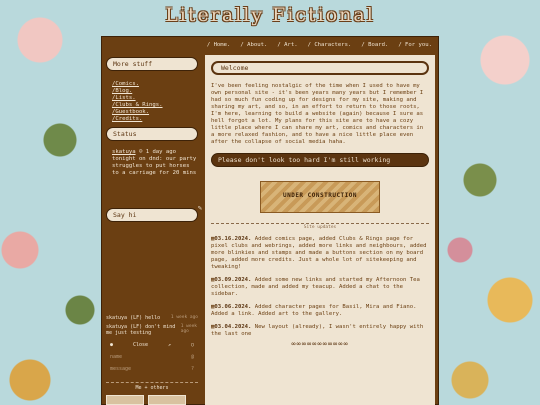 Image resolution: width=540 pixels, height=405 pixels. Describe the element at coordinates (155, 105) in the screenshot. I see `sidebar-link-clubs: /Clubs & Rings.` at that location.